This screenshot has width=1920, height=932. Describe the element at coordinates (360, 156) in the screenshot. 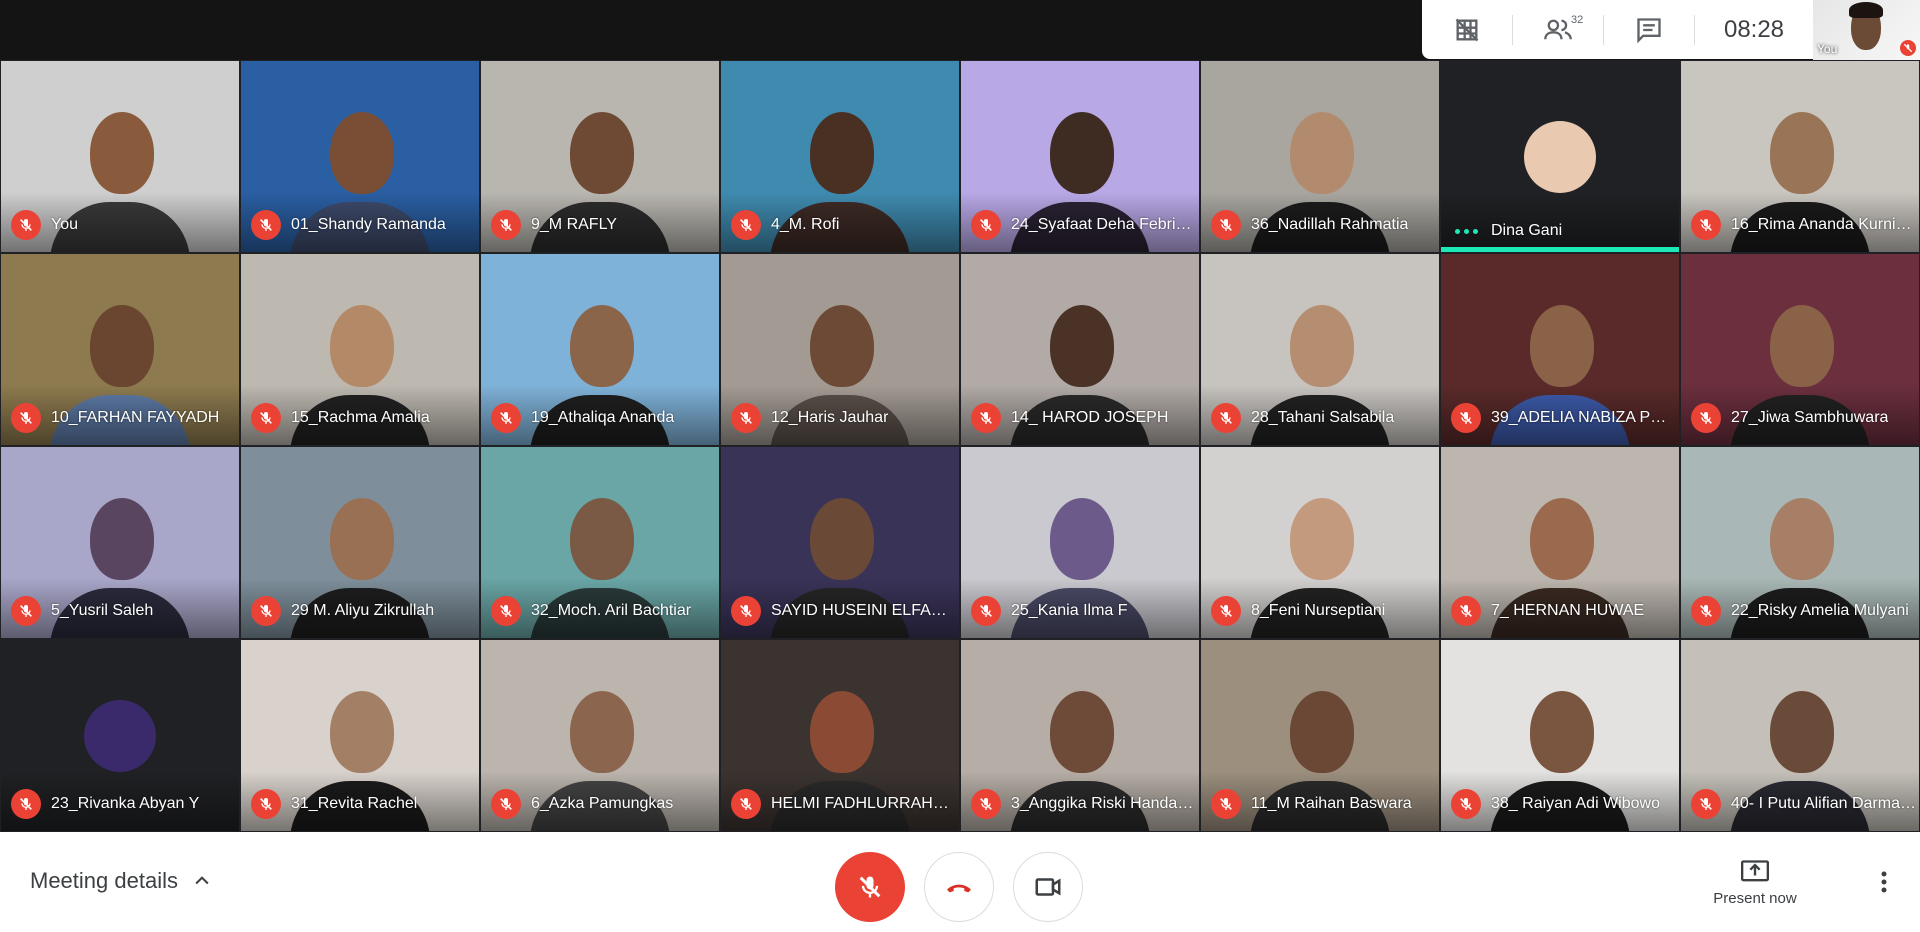

I see `participant-tile: 01_Shandy Ramanda` at that location.